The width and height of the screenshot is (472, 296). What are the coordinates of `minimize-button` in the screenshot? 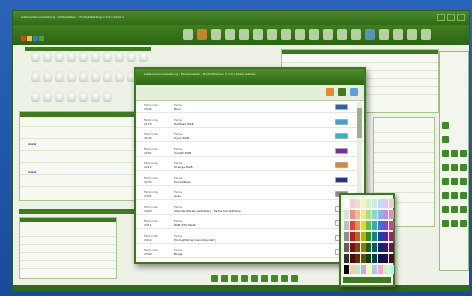 It's located at (441, 17).